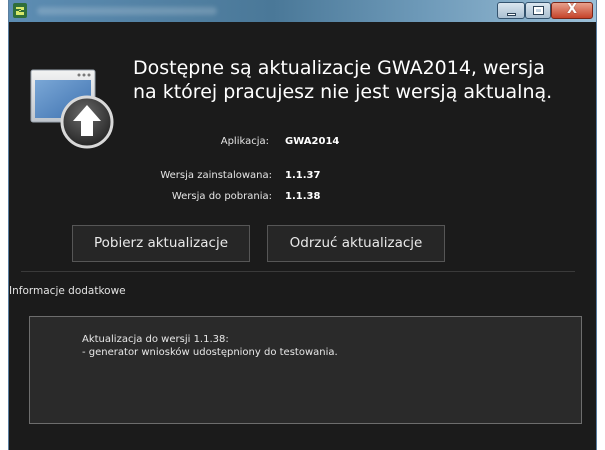  What do you see at coordinates (356, 243) in the screenshot?
I see `reject-updates-button: Odrzuć aktualizacje` at bounding box center [356, 243].